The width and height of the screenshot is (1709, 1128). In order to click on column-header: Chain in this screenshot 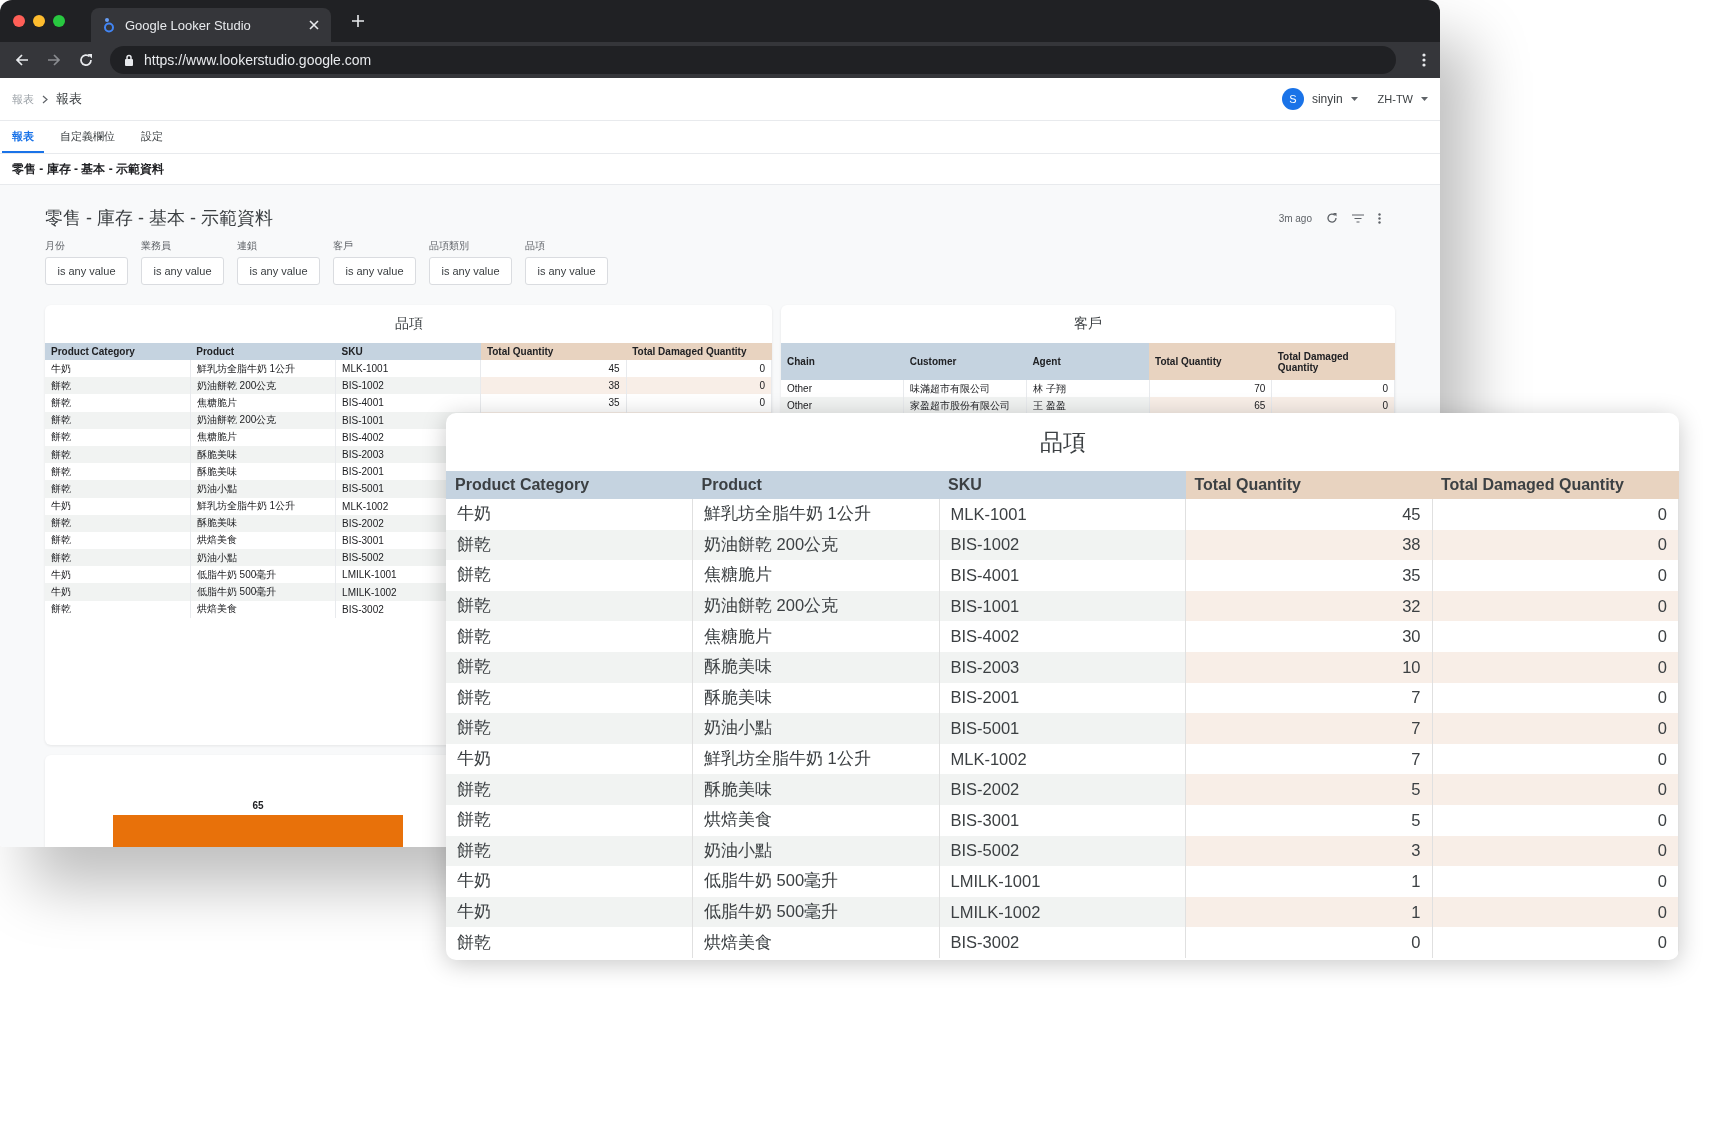, I will do `click(842, 361)`.